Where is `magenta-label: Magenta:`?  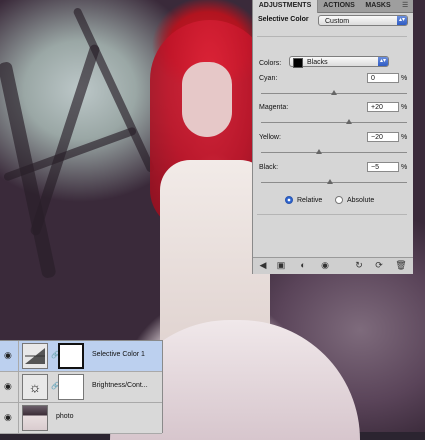 magenta-label: Magenta: is located at coordinates (274, 107).